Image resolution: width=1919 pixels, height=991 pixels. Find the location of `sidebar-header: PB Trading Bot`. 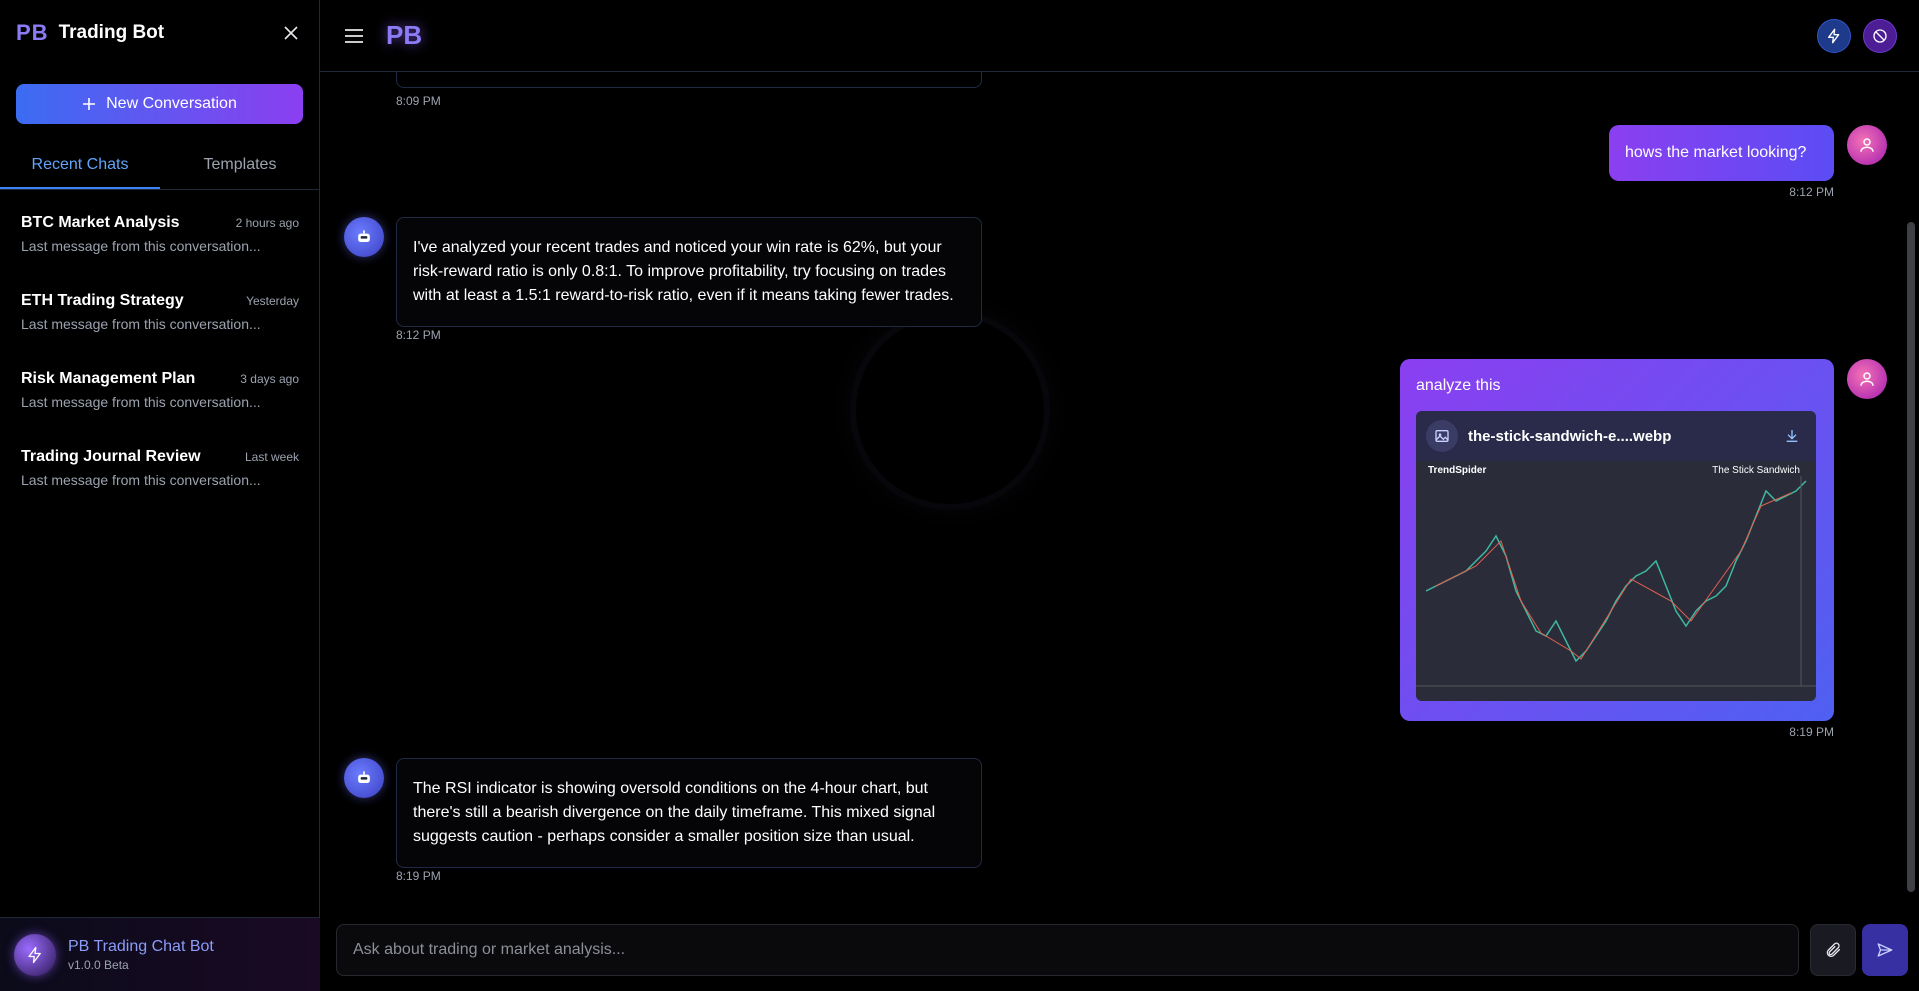

sidebar-header: PB Trading Bot is located at coordinates (159, 33).